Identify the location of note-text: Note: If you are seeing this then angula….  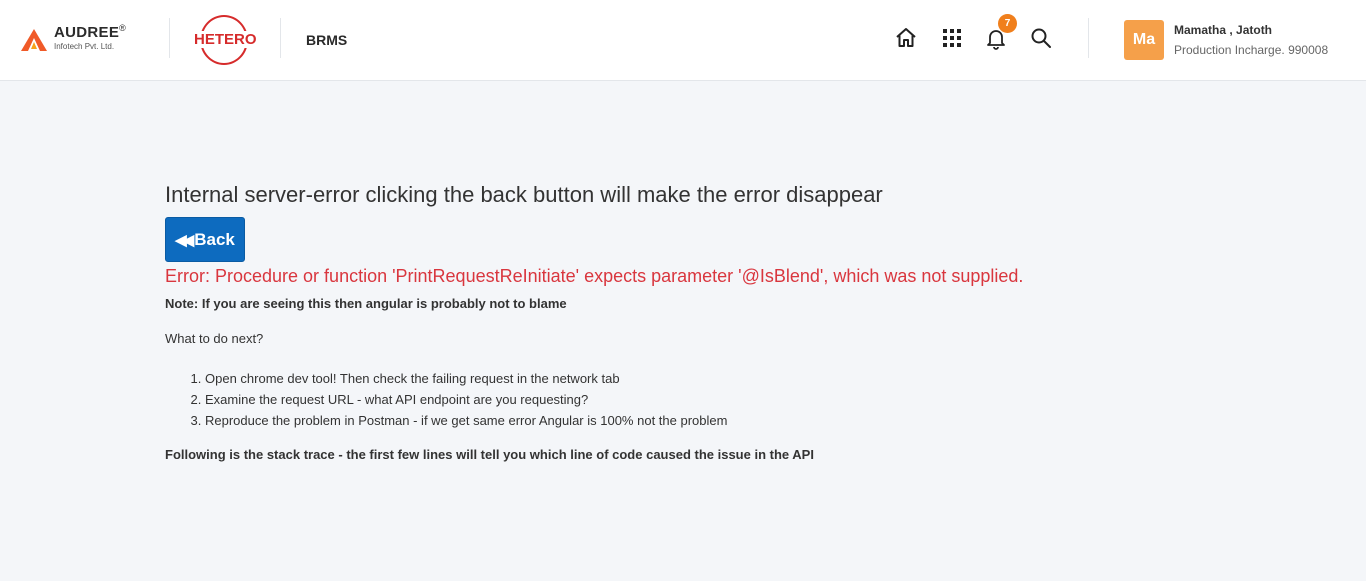
(366, 303).